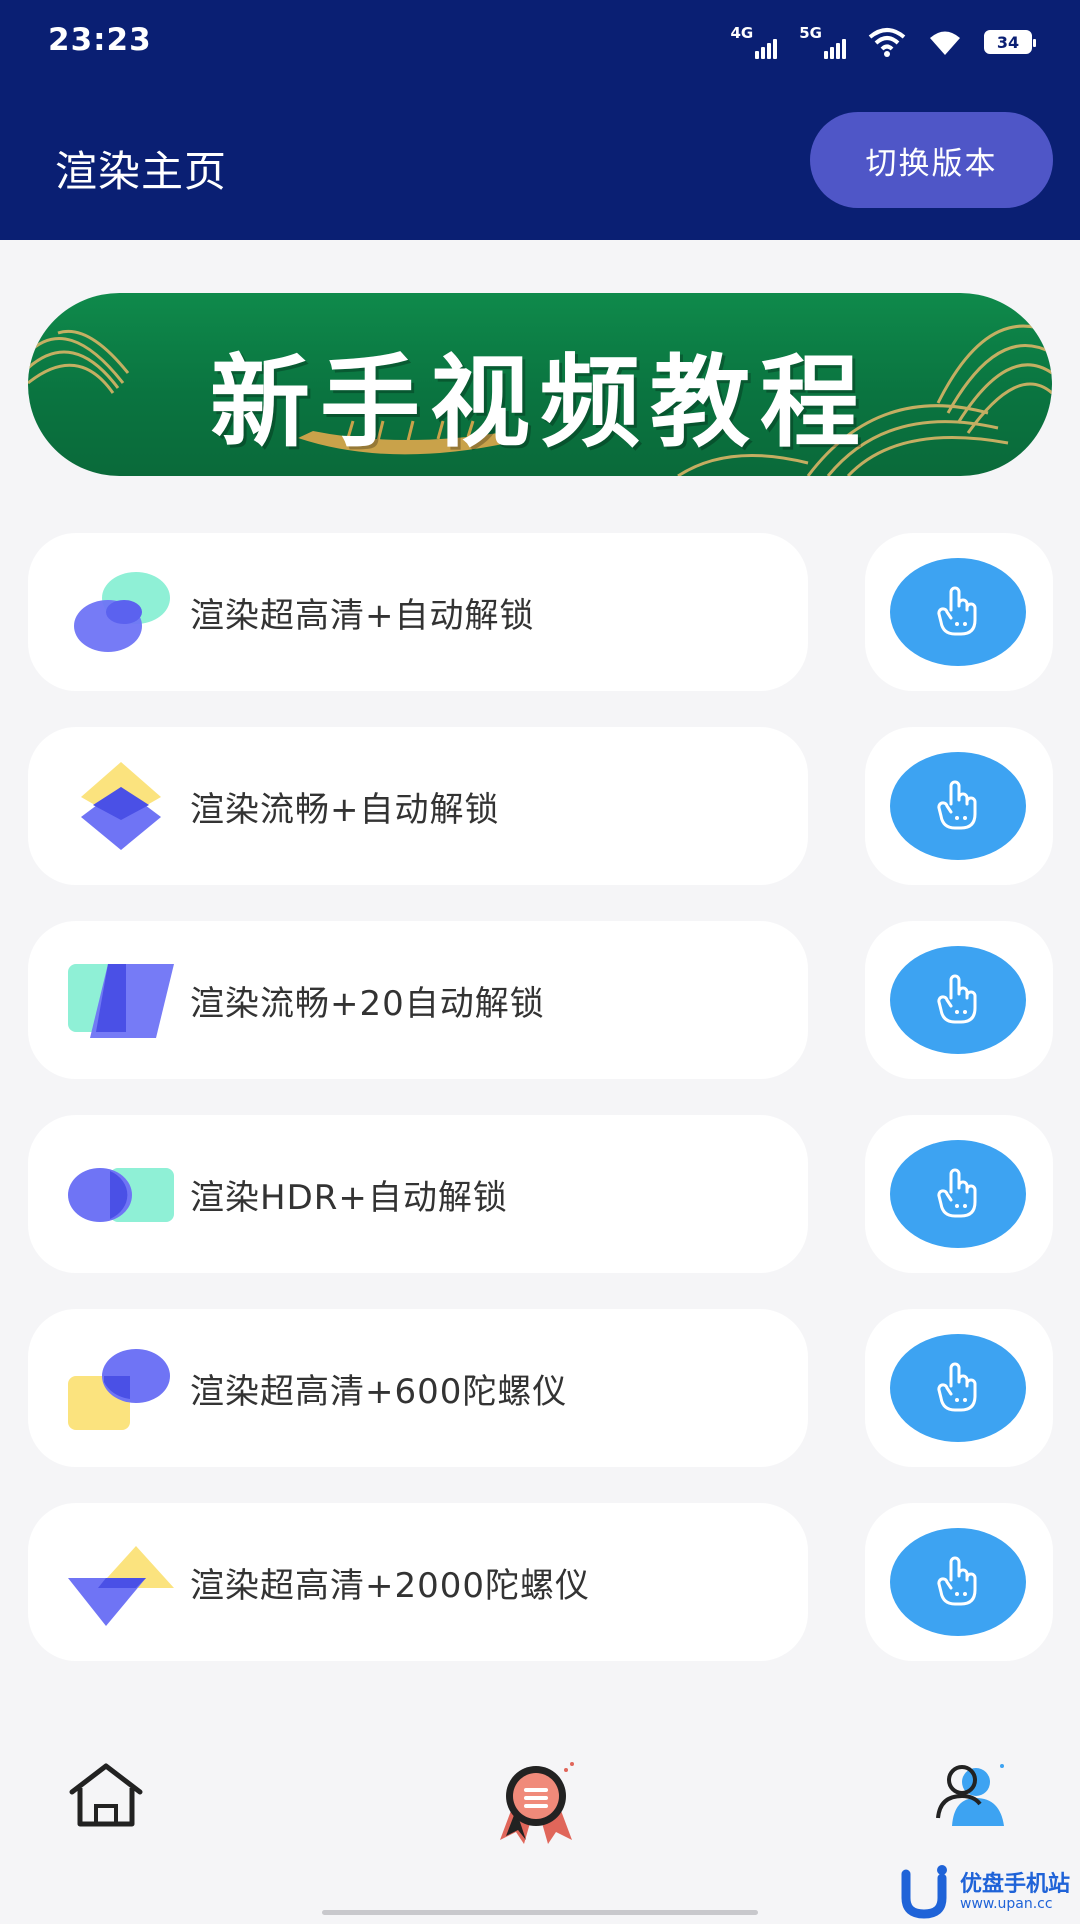  Describe the element at coordinates (100, 40) in the screenshot. I see `status-time: 23:23` at that location.